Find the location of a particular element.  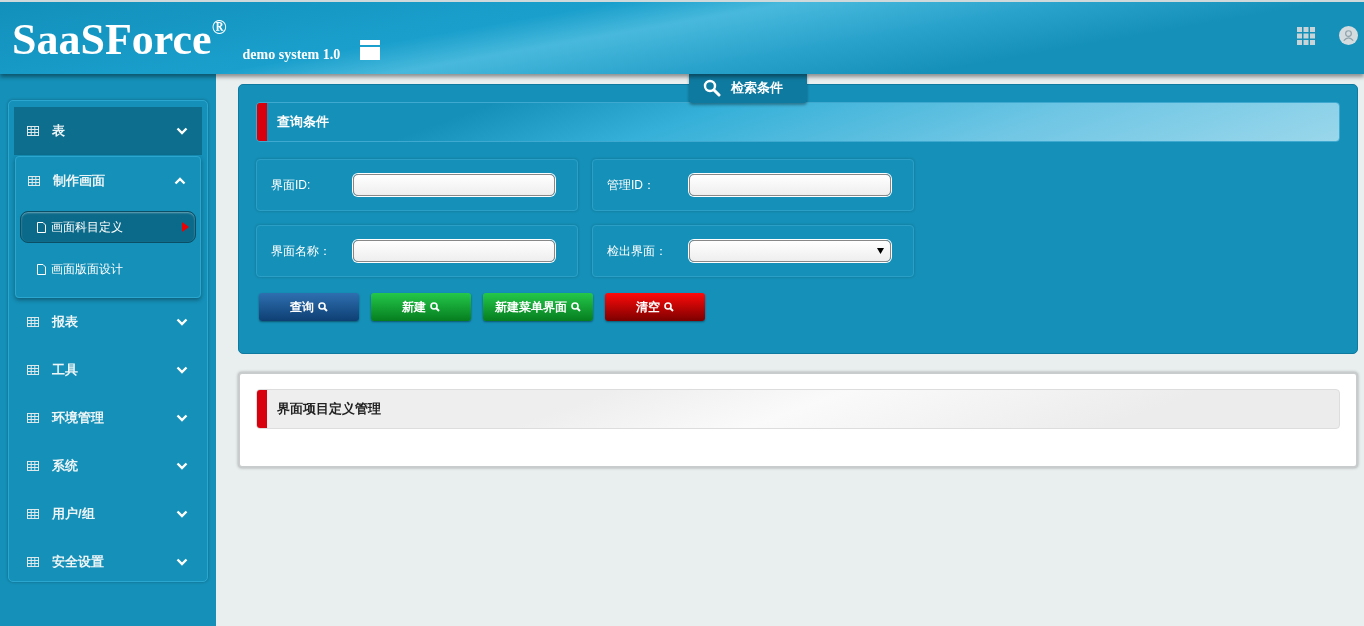

menu-label: 制作画面 is located at coordinates (79, 181).